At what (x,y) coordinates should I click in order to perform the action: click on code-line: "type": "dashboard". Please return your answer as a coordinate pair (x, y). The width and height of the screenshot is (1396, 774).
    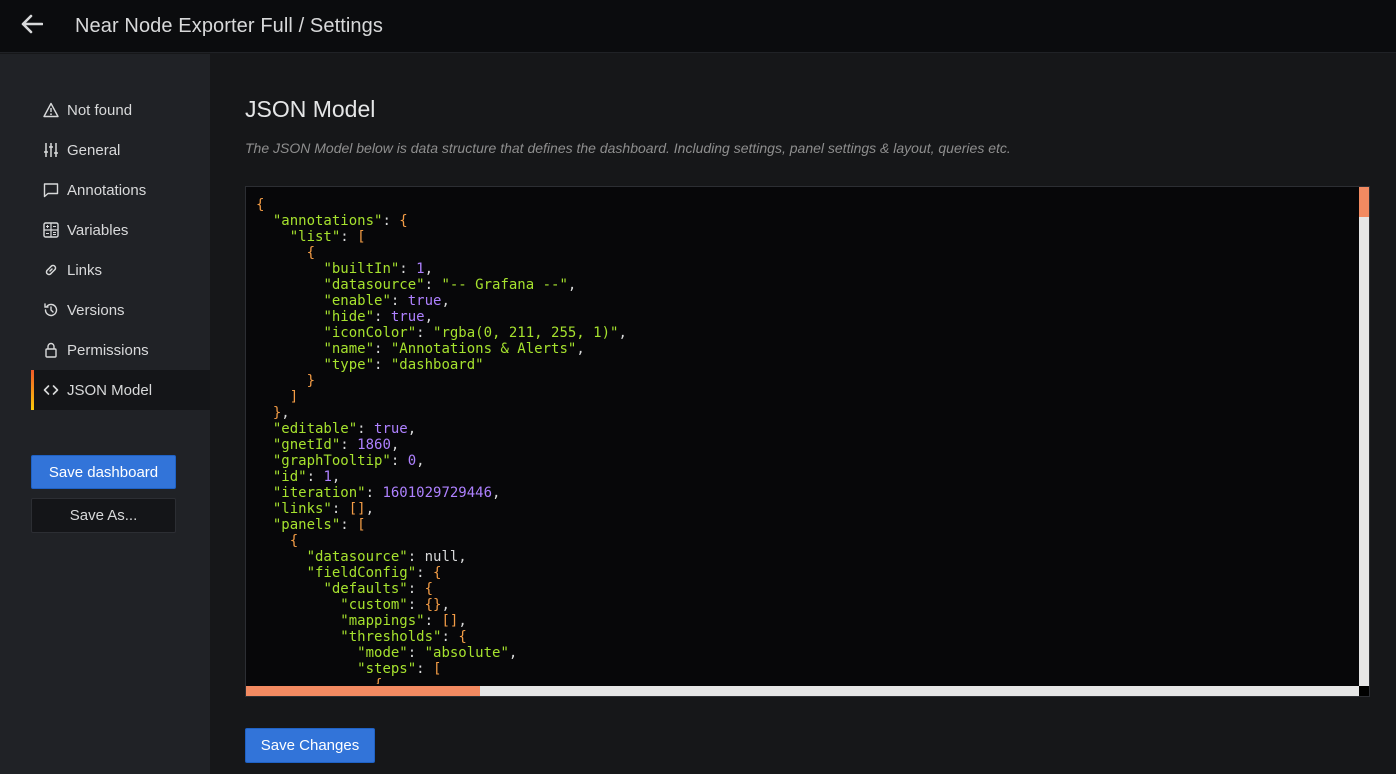
    Looking at the image, I should click on (806, 365).